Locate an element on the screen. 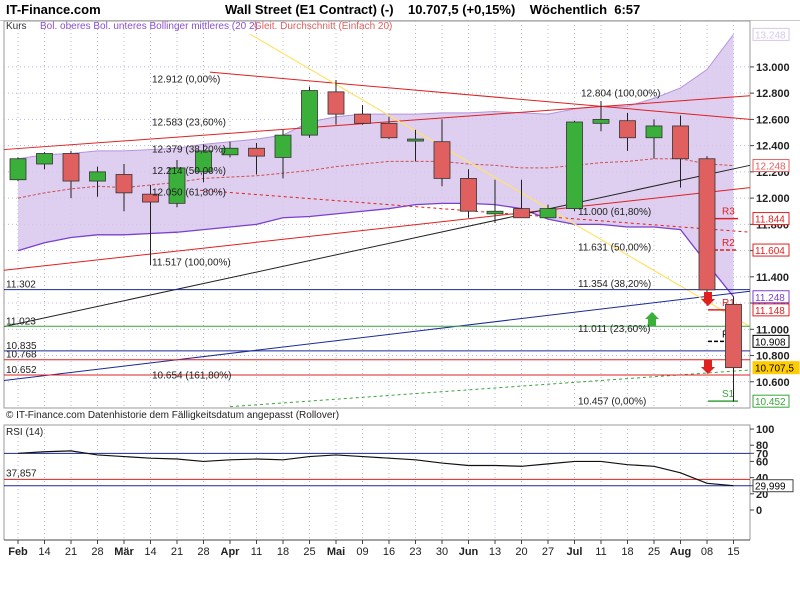 Image resolution: width=800 pixels, height=600 pixels. x-tick-label: 13 is located at coordinates (495, 552).